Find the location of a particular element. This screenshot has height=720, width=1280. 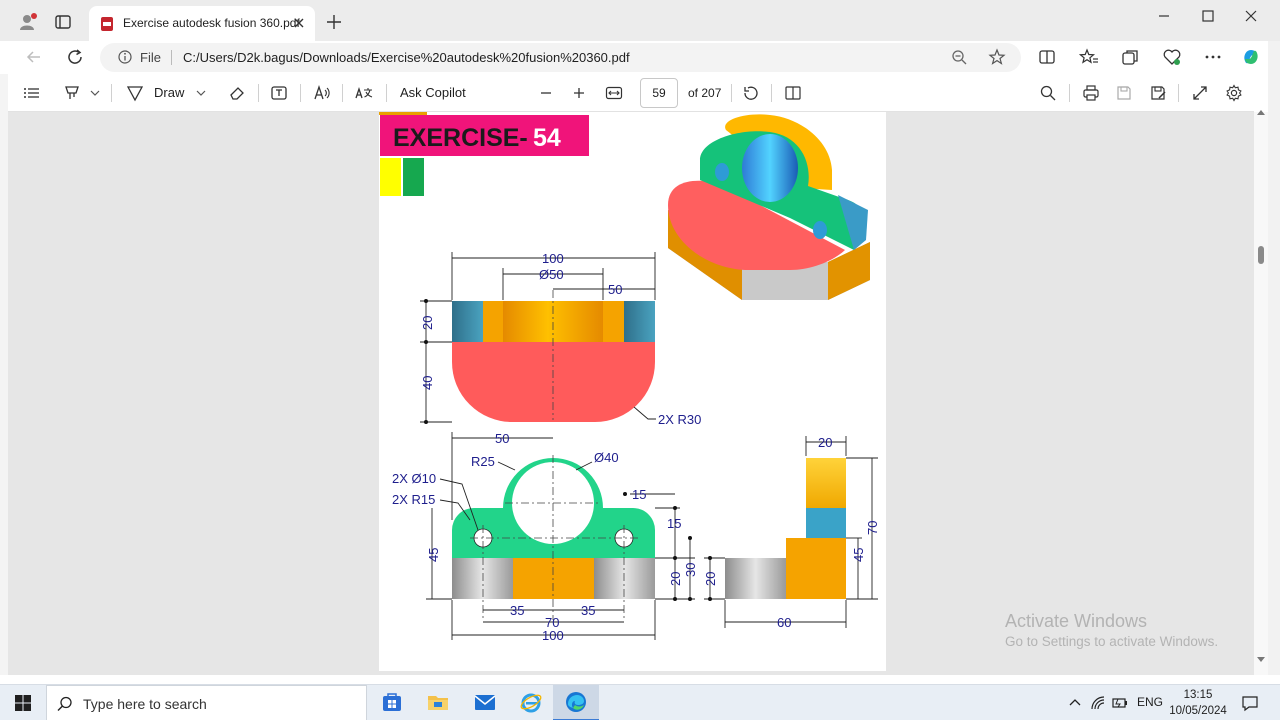

dim-label: 2X R30 is located at coordinates (679, 419).